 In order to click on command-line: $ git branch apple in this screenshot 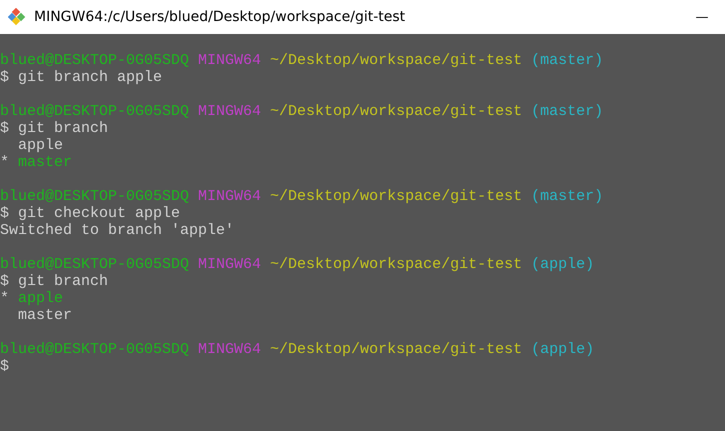, I will do `click(81, 77)`.